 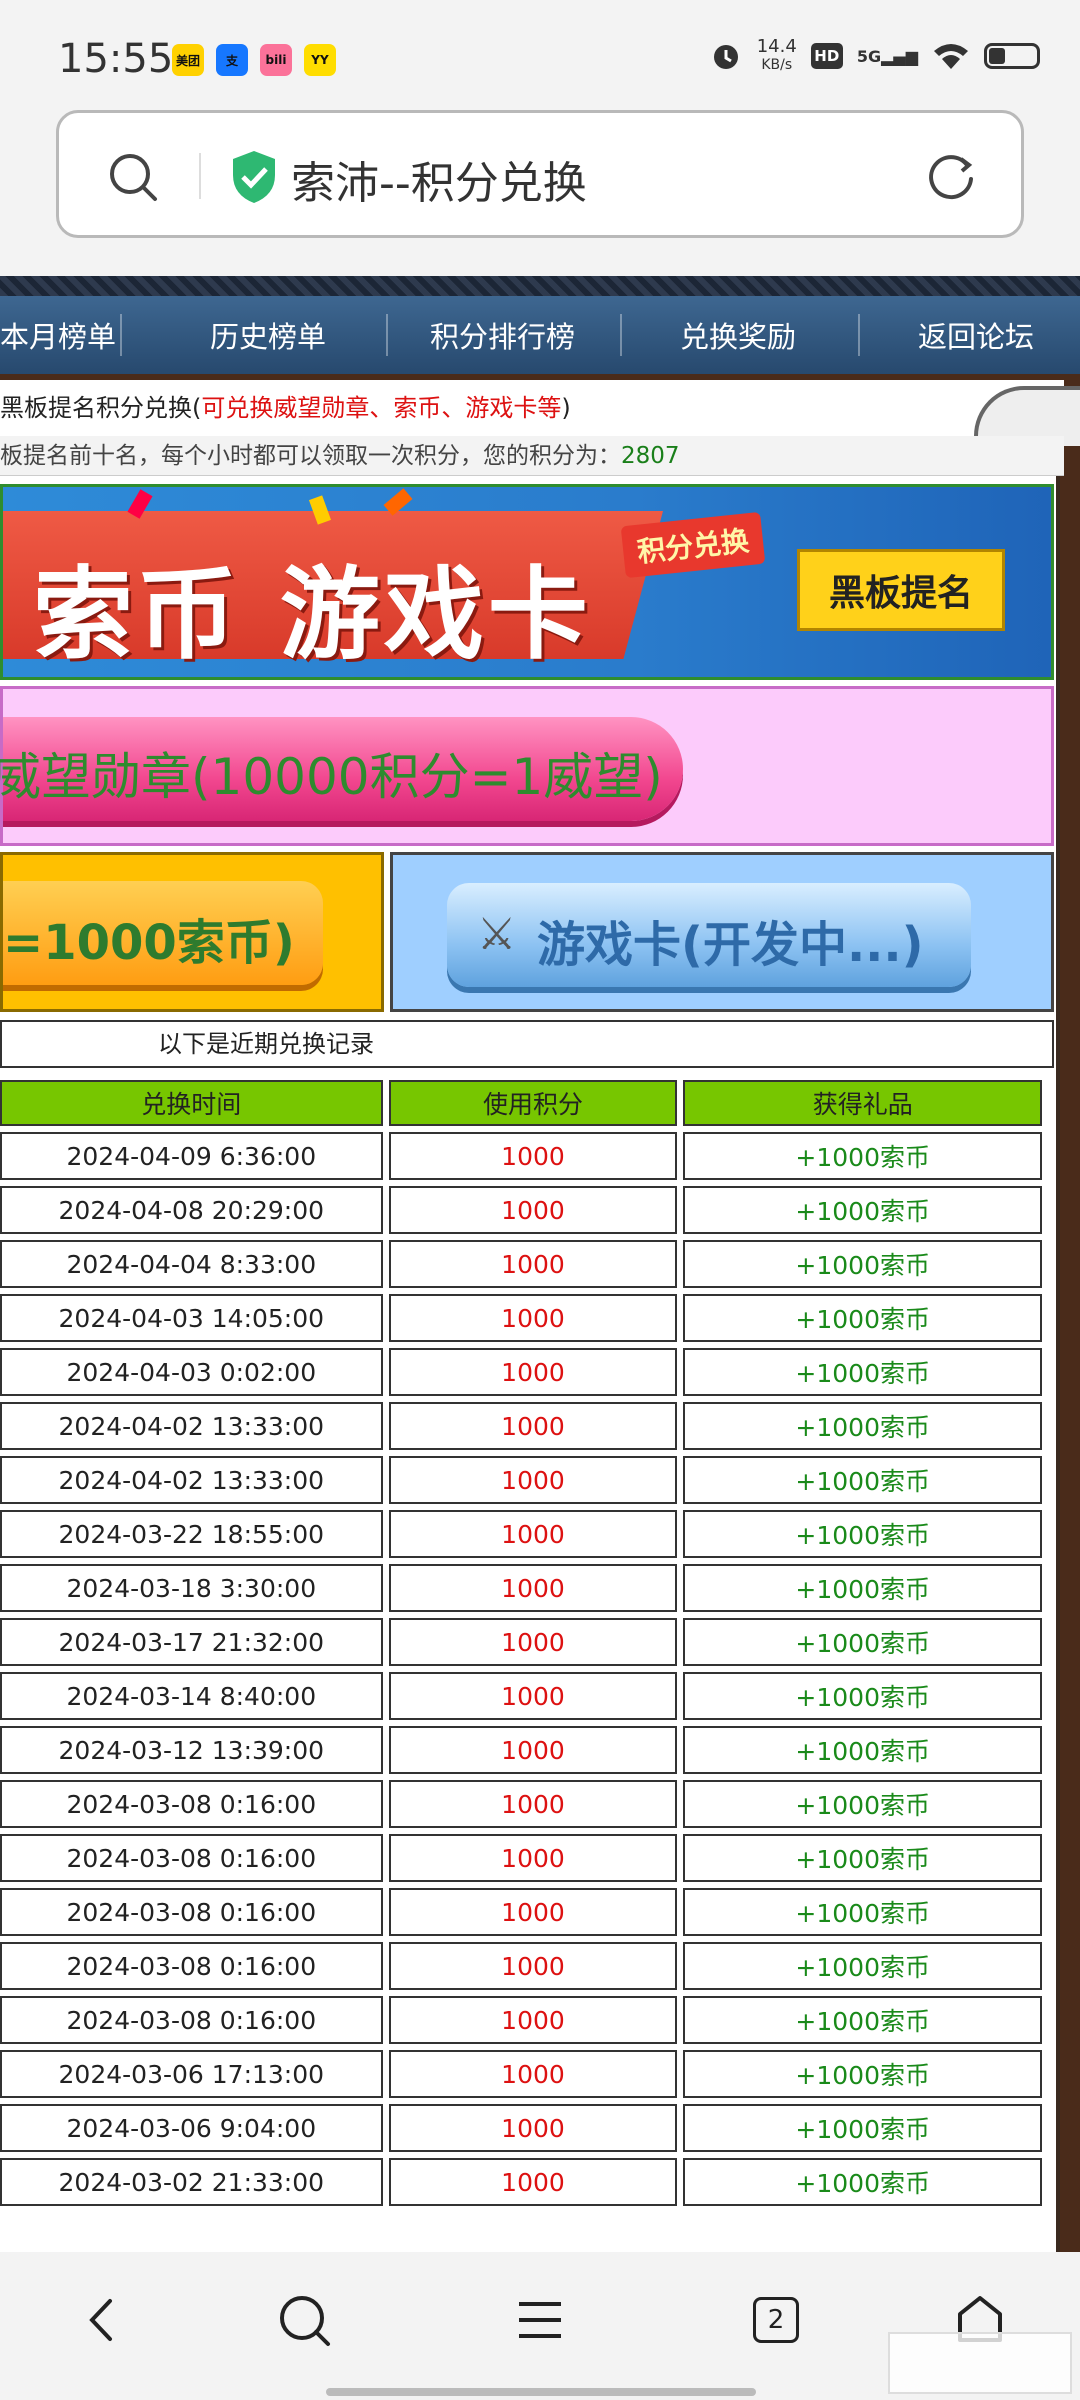 I want to click on game-card-button-label: 游戏卡(开发中...), so click(x=730, y=945).